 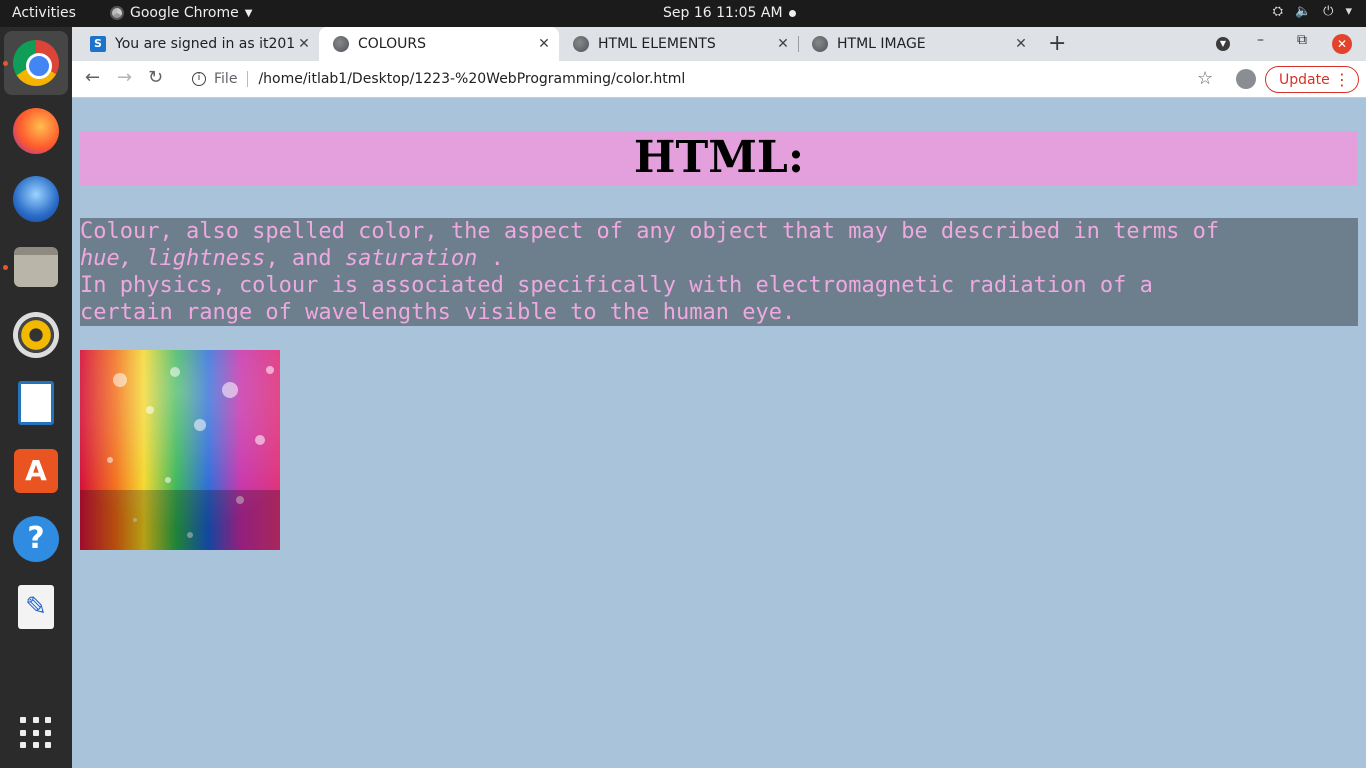 I want to click on tab-label: You are signed in as it201, so click(x=205, y=44).